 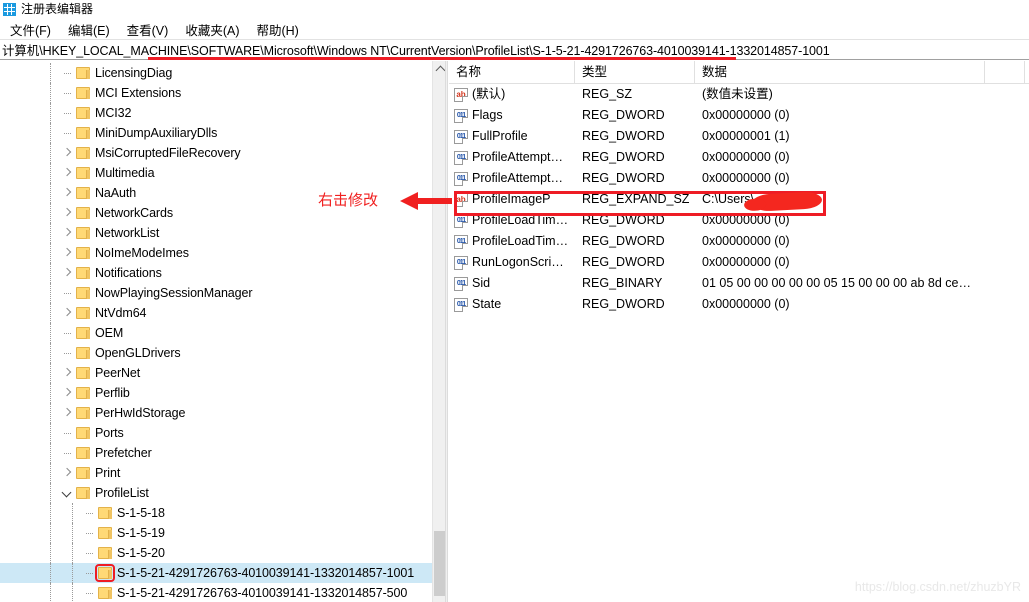 What do you see at coordinates (216, 113) in the screenshot?
I see `tree-item: MCI32` at bounding box center [216, 113].